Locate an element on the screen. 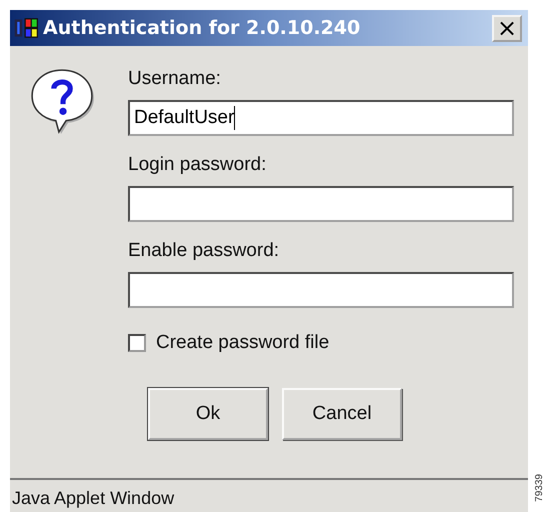  app-icon is located at coordinates (27, 28).